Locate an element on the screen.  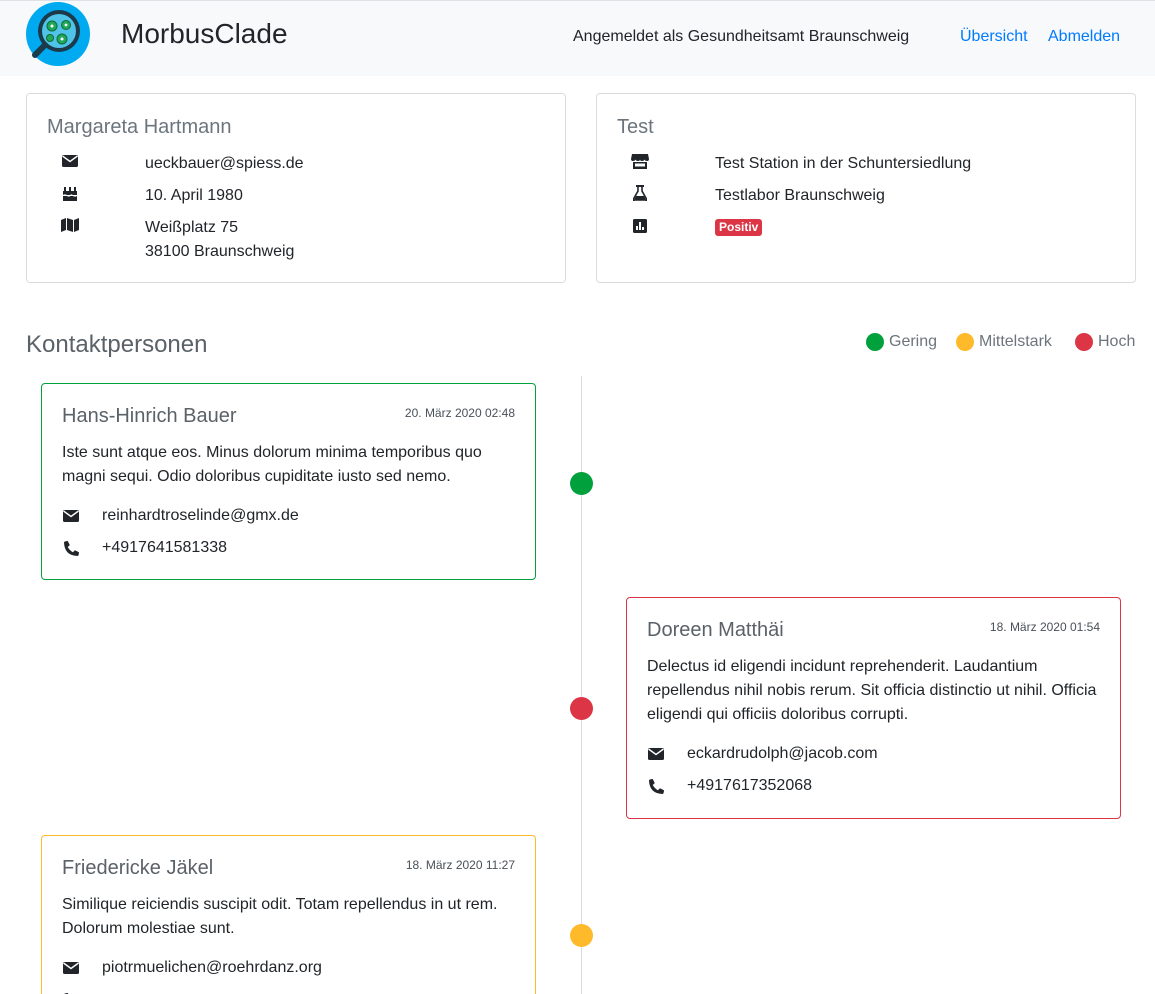
legend-dot-medium is located at coordinates (965, 342).